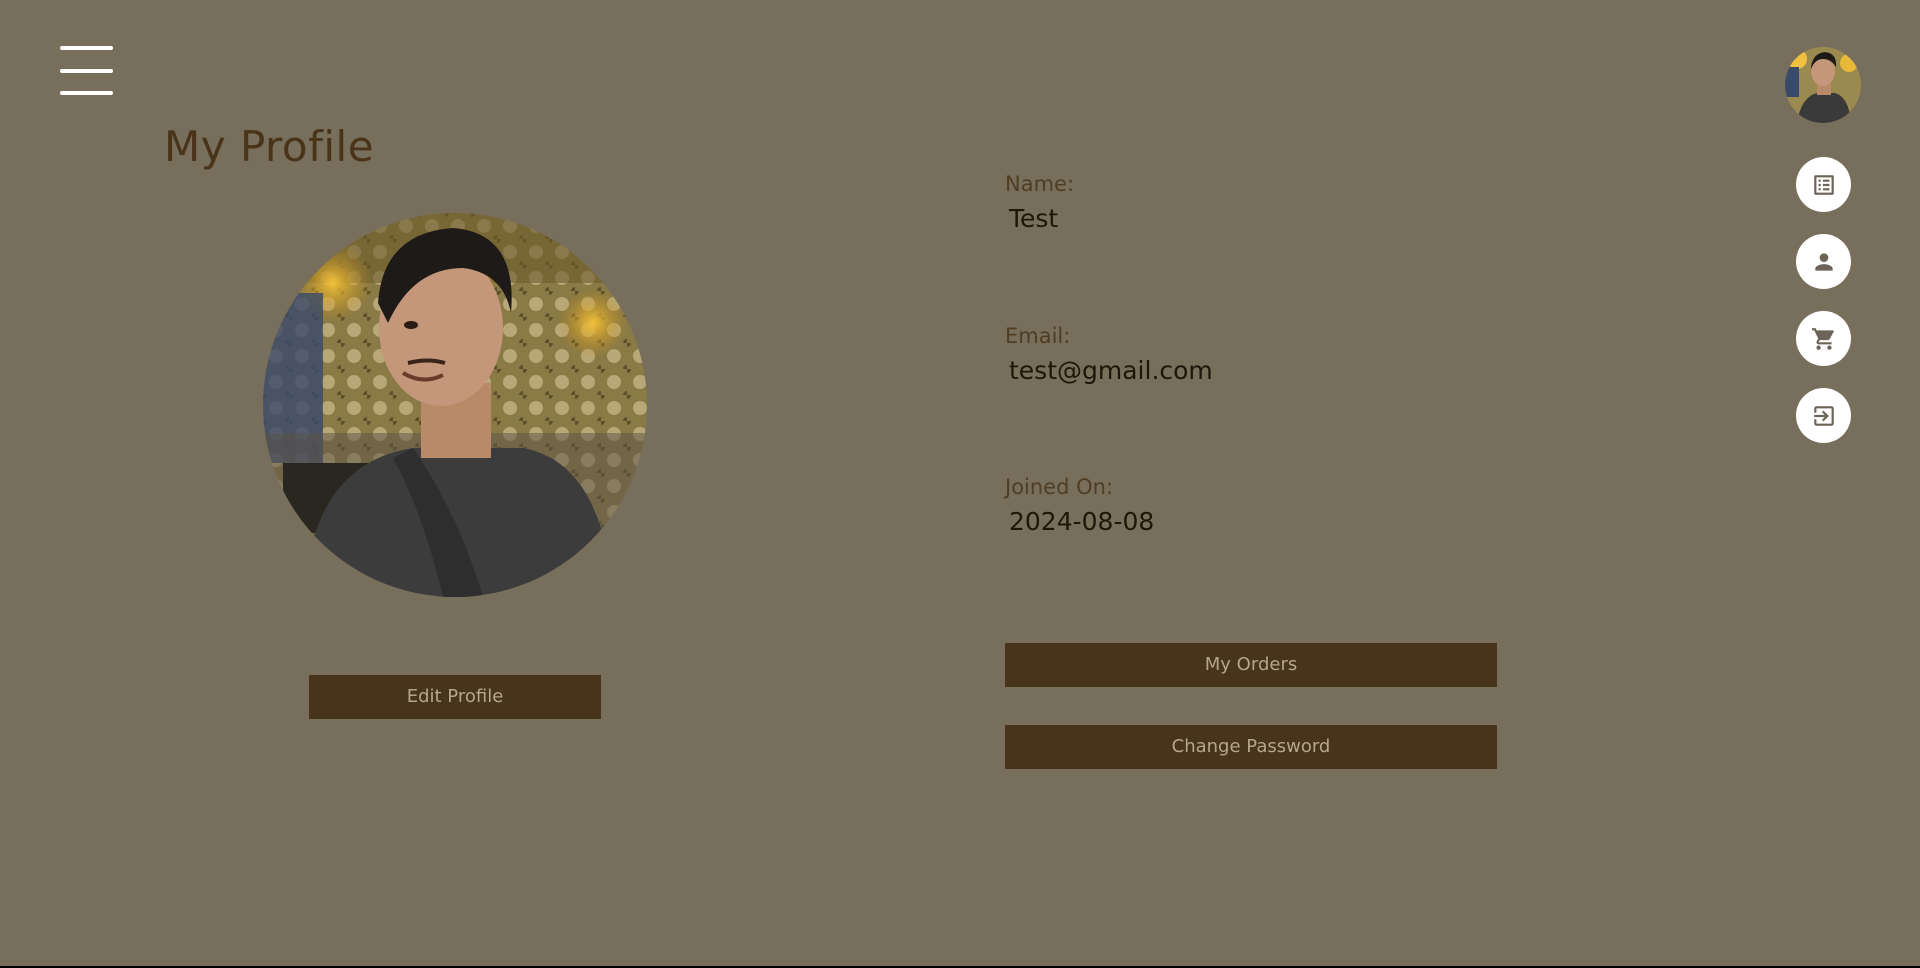 This screenshot has height=968, width=1920. I want to click on page-title: My Profile, so click(269, 146).